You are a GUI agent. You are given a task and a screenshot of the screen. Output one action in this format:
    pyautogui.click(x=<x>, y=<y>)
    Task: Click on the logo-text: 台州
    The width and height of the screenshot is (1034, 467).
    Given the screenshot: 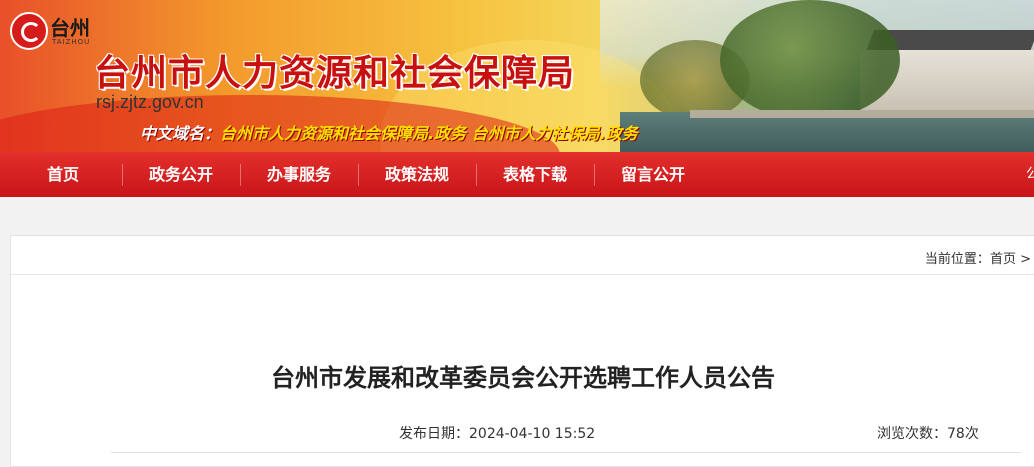 What is the action you would take?
    pyautogui.click(x=70, y=28)
    